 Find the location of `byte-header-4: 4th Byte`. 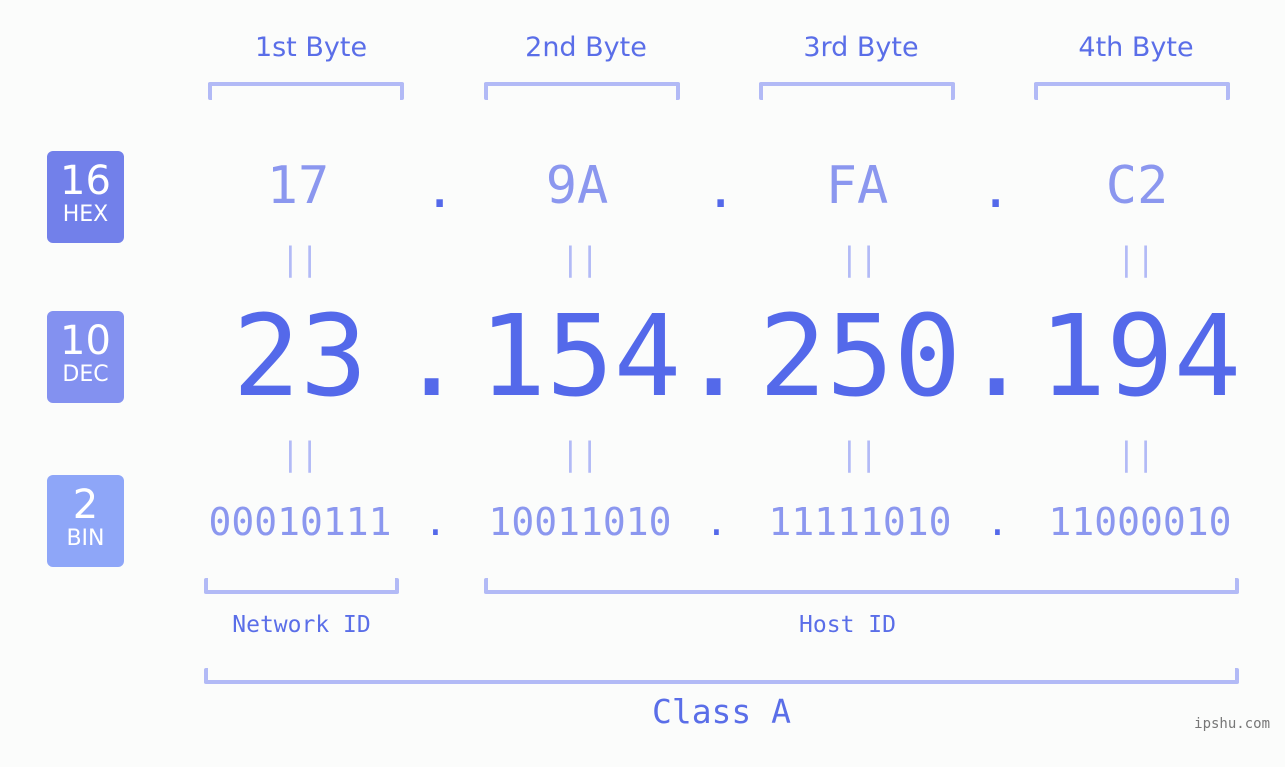

byte-header-4: 4th Byte is located at coordinates (1136, 47).